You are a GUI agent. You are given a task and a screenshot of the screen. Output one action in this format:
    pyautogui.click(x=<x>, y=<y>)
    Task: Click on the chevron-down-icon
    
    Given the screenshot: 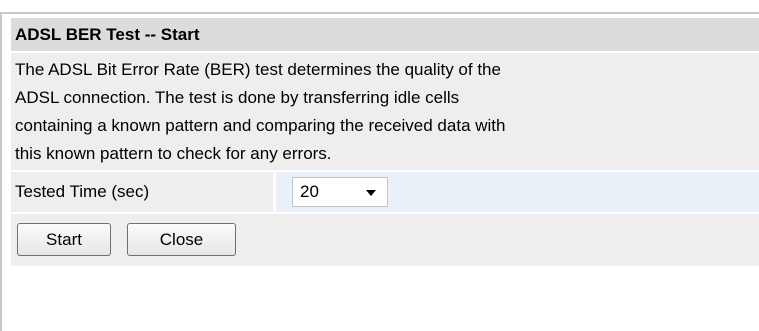 What is the action you would take?
    pyautogui.click(x=371, y=193)
    